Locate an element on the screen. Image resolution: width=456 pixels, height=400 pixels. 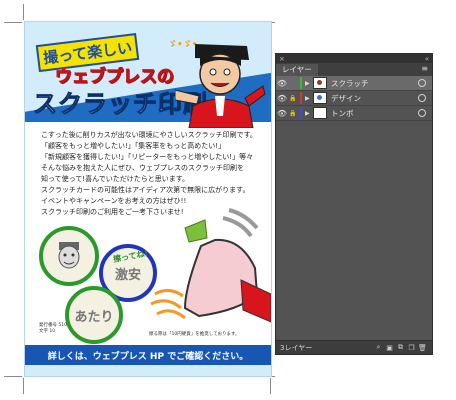
mascot-illustration is located at coordinates (220, 86).